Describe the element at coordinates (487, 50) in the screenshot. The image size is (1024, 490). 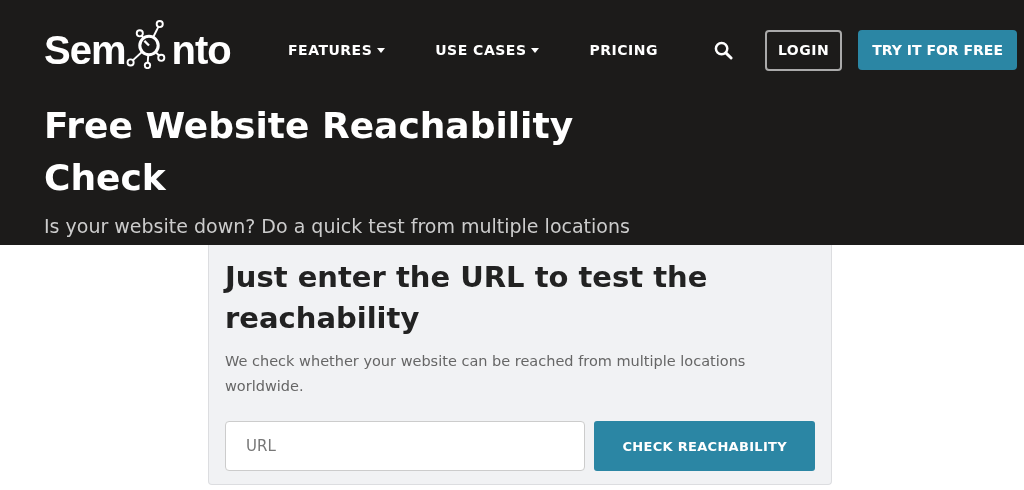
I see `nav-link: USE CASES` at that location.